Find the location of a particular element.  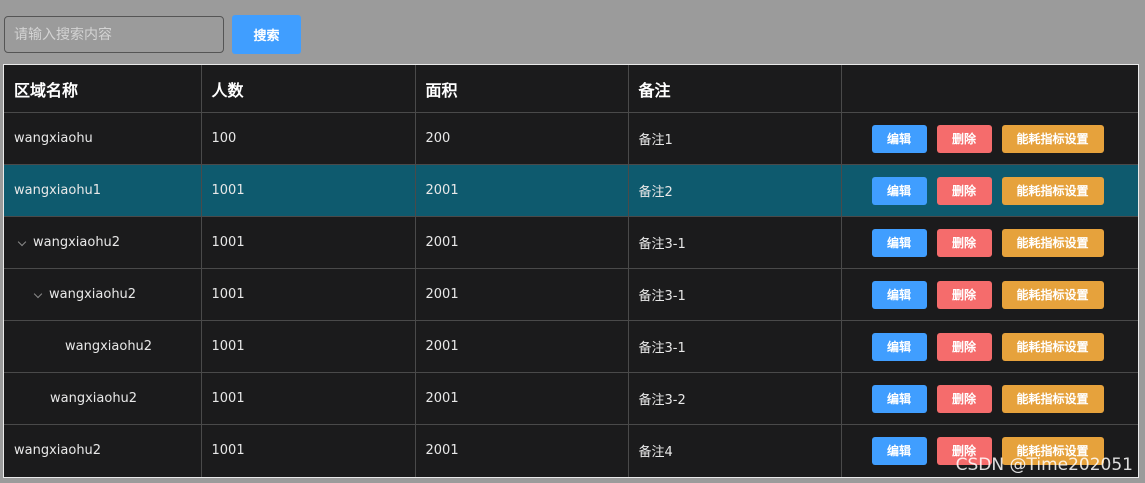

cell-region-name: wangxiaohu is located at coordinates (103, 138).